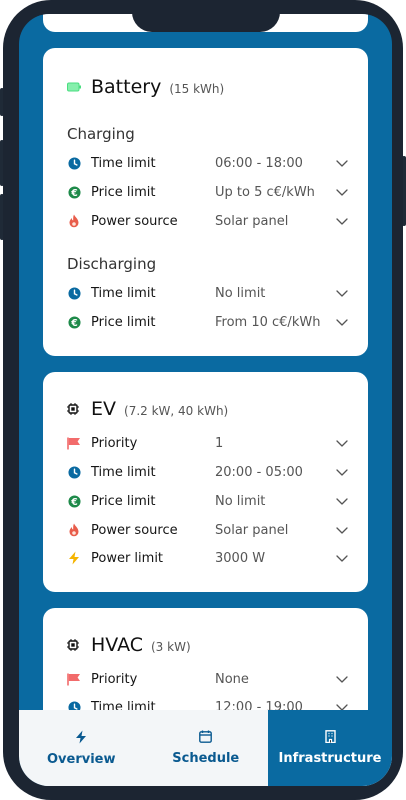 The width and height of the screenshot is (406, 800). What do you see at coordinates (208, 501) in the screenshot?
I see `ev-price-limit-row: € Price limit No limit` at bounding box center [208, 501].